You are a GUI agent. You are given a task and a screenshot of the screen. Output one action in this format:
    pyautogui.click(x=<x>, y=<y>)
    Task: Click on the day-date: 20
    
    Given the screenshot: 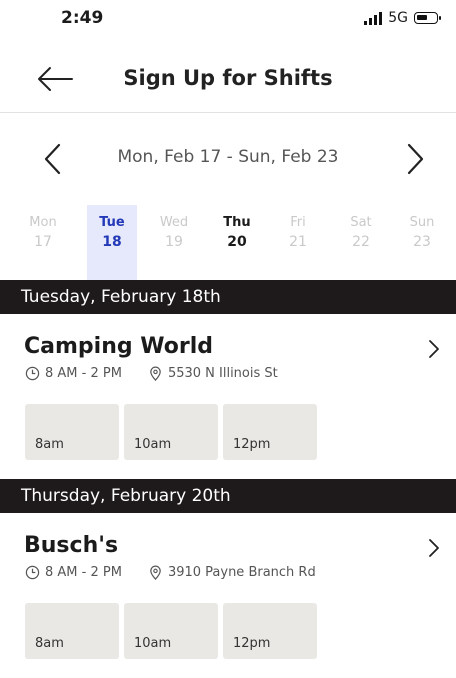 What is the action you would take?
    pyautogui.click(x=237, y=242)
    